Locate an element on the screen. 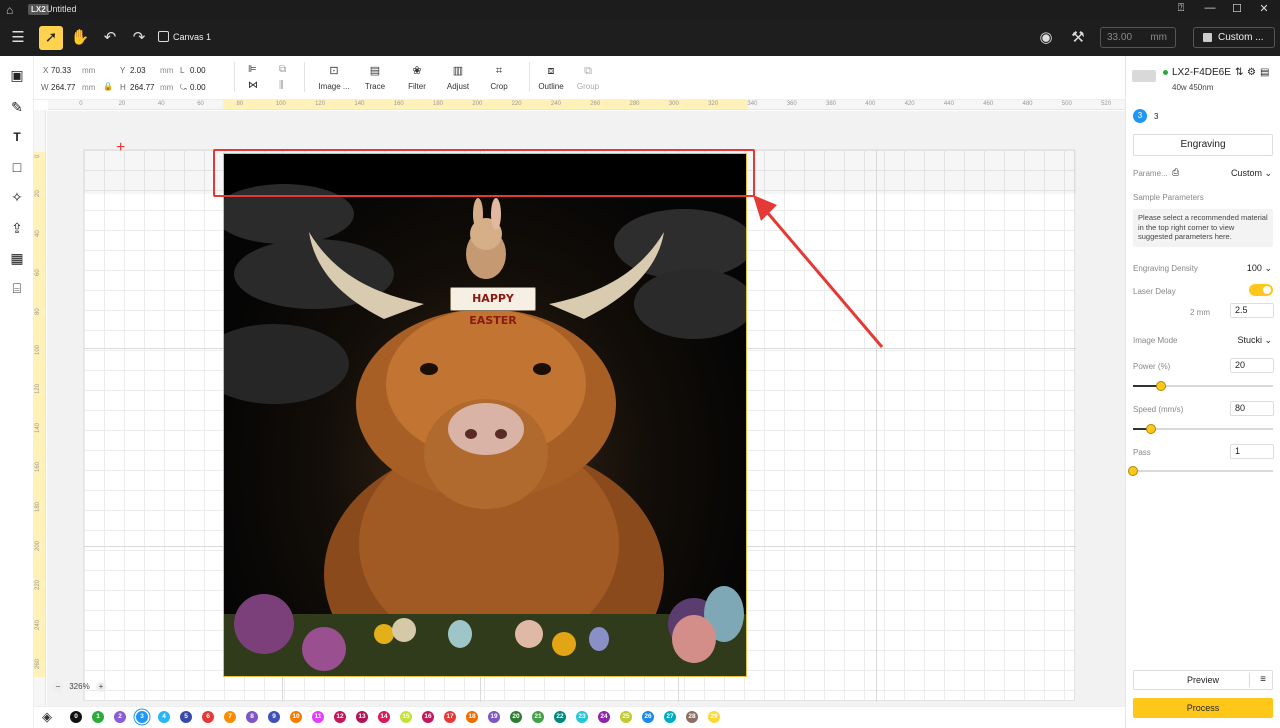 This screenshot has height=728, width=1280. layer-dot-27: 27 is located at coordinates (670, 717).